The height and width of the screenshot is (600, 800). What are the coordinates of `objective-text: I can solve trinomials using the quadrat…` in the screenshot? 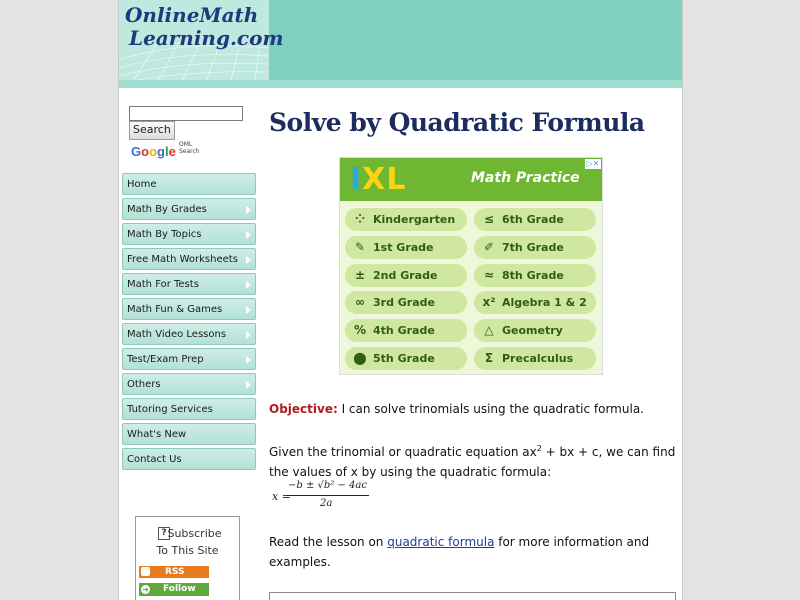 It's located at (490, 409).